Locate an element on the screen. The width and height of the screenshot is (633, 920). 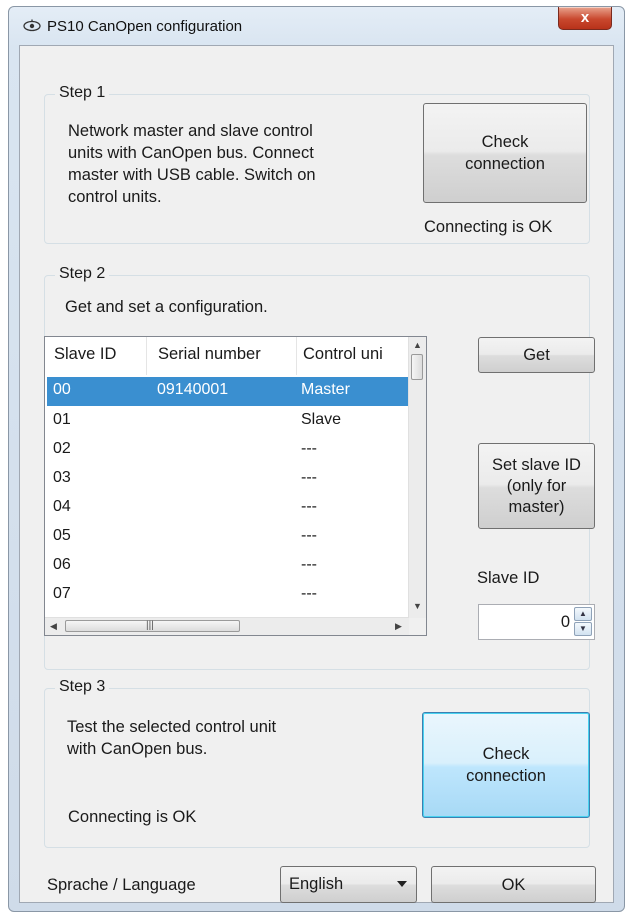
slave-id-value: 0 is located at coordinates (565, 622).